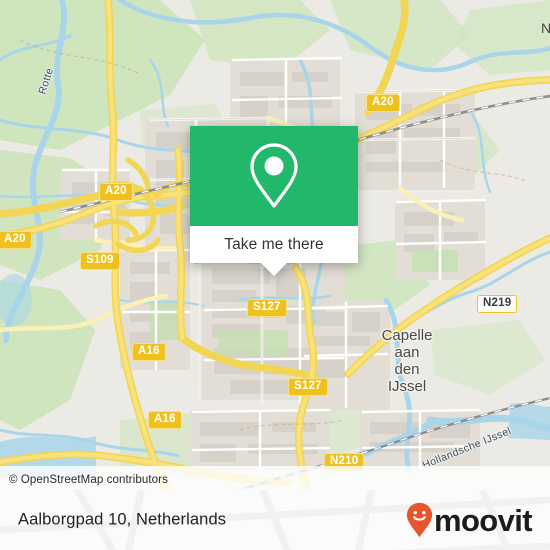  What do you see at coordinates (116, 192) in the screenshot?
I see `road-shield-a20-mid: A20` at bounding box center [116, 192].